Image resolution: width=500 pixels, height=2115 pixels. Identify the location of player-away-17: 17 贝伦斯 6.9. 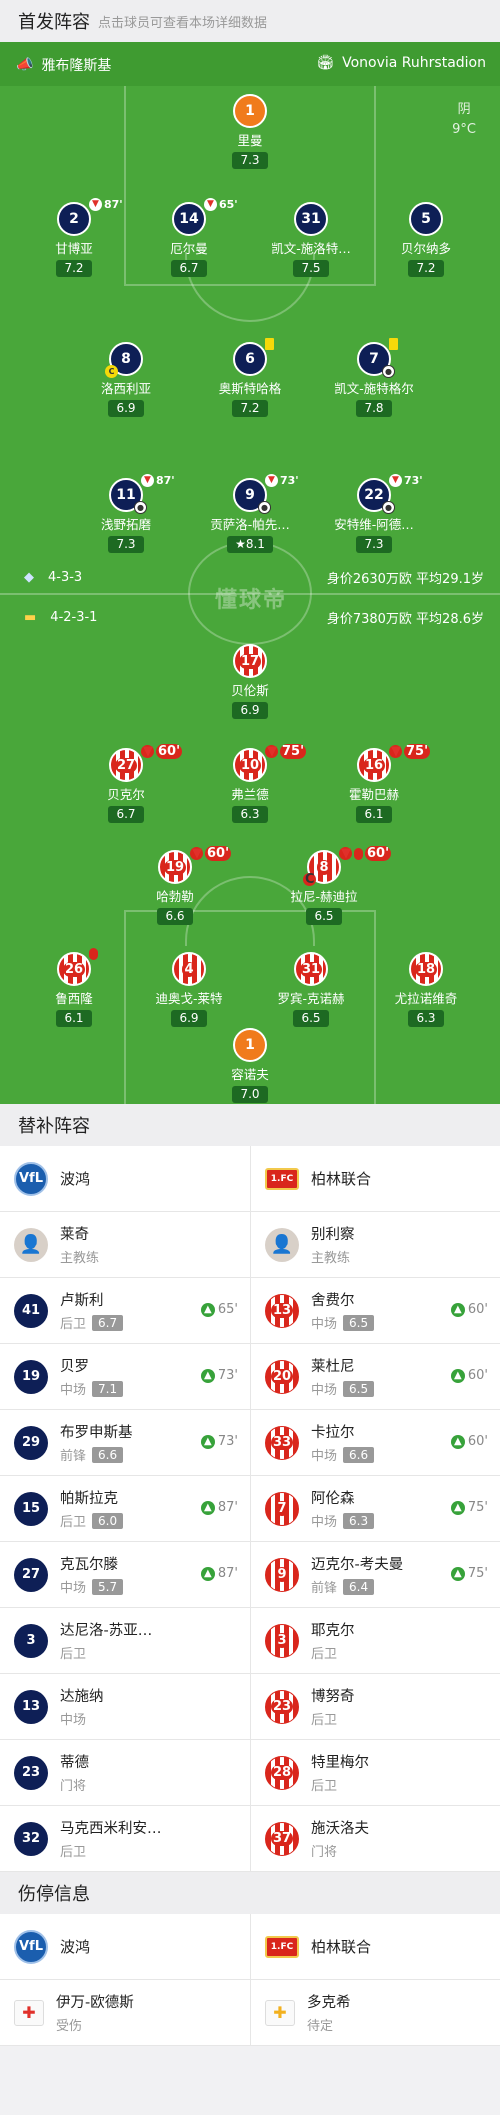
(250, 681).